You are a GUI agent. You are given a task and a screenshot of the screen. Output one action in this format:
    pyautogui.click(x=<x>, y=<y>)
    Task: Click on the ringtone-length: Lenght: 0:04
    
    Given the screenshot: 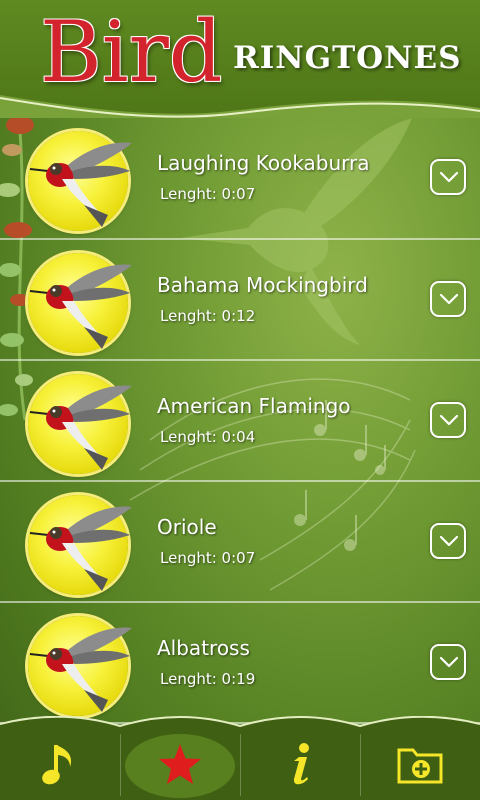 What is the action you would take?
    pyautogui.click(x=208, y=437)
    